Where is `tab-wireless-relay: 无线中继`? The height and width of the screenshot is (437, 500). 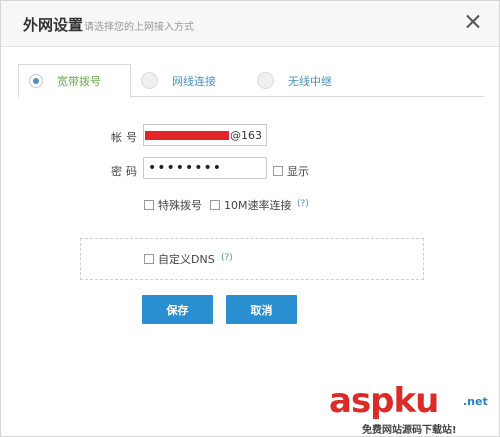
tab-wireless-relay: 无线中继 is located at coordinates (294, 80).